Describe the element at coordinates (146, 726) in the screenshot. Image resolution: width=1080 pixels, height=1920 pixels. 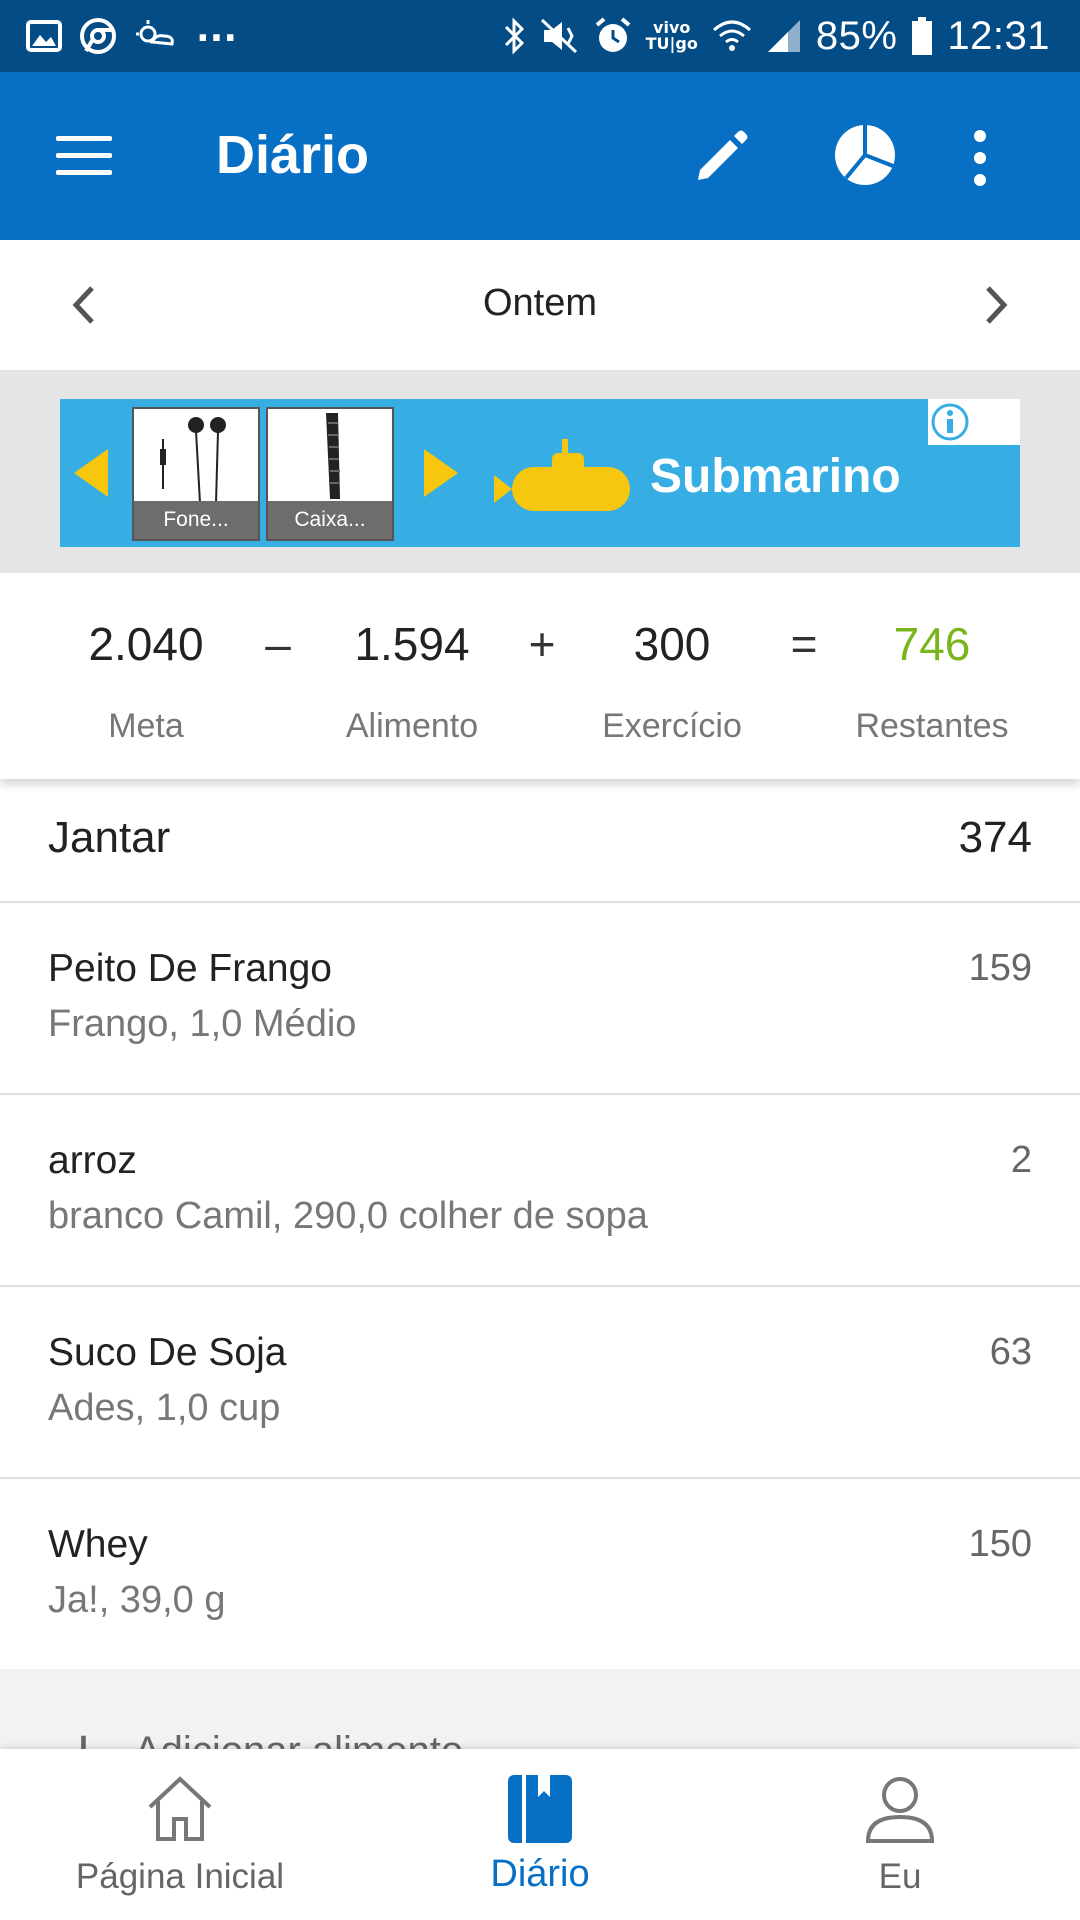
I see `goal-label: Meta` at that location.